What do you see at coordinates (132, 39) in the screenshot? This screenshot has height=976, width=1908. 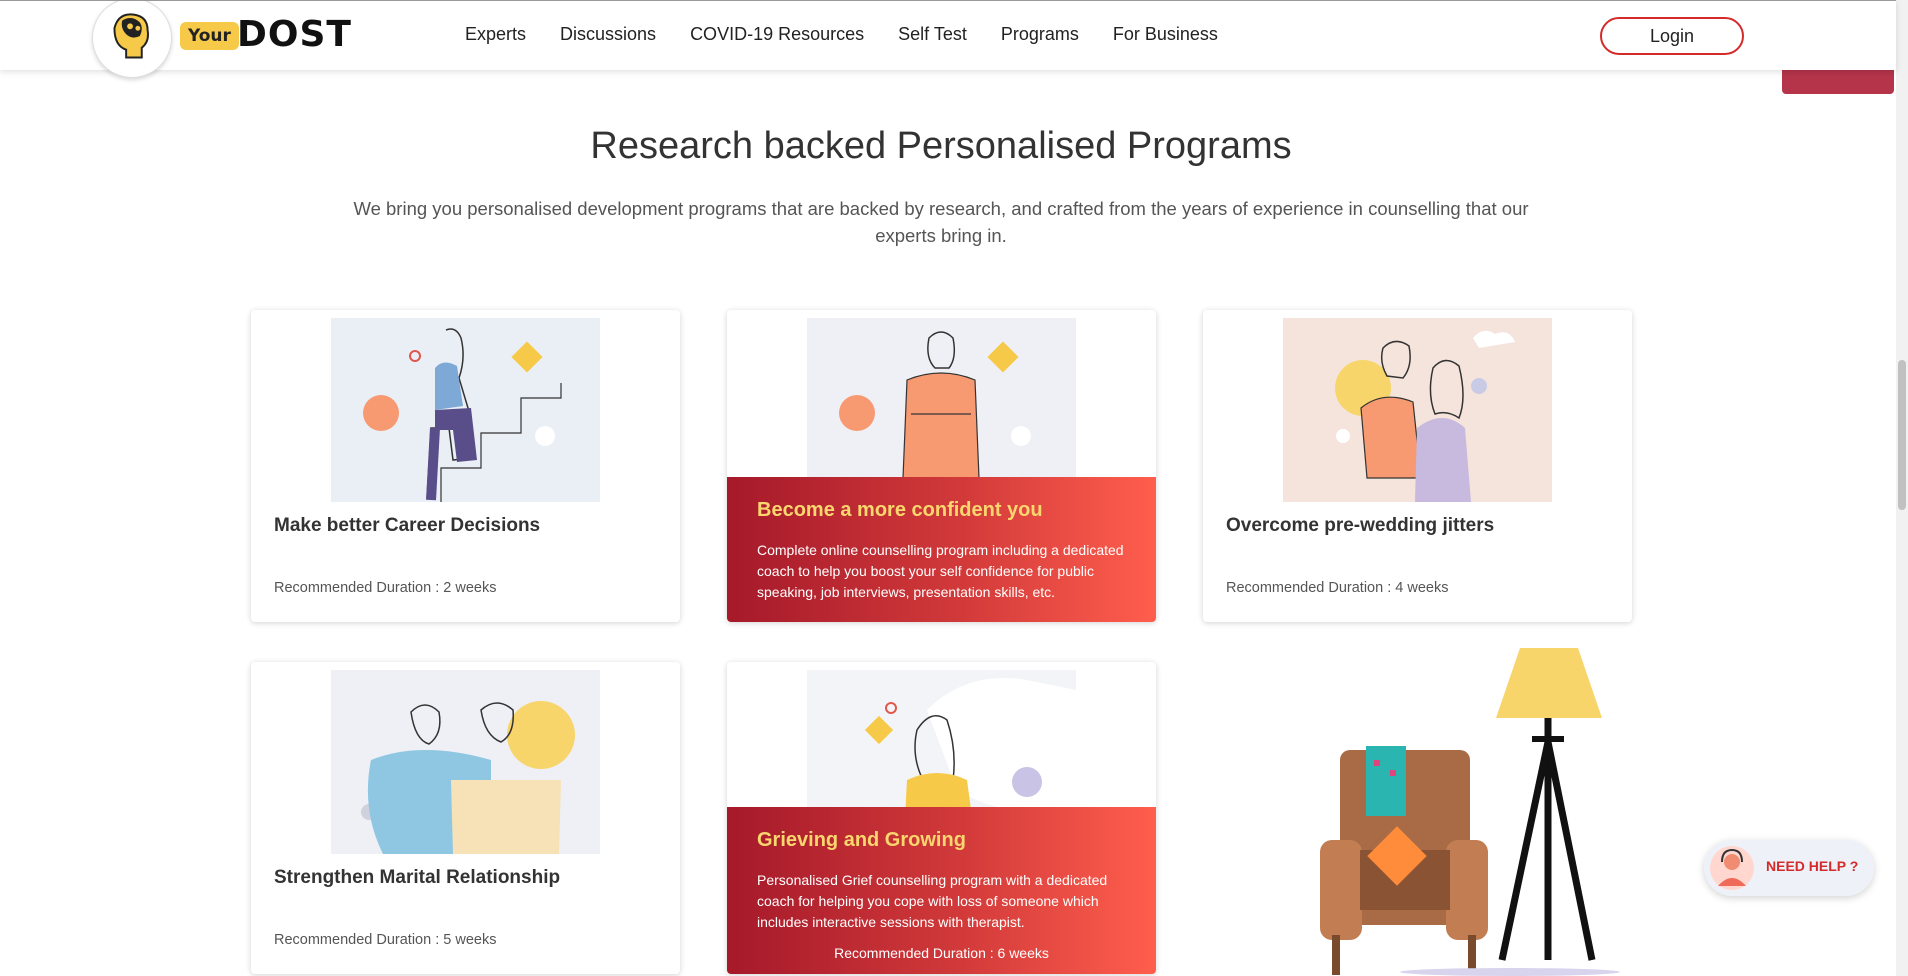 I see `logo-mascot-icon` at bounding box center [132, 39].